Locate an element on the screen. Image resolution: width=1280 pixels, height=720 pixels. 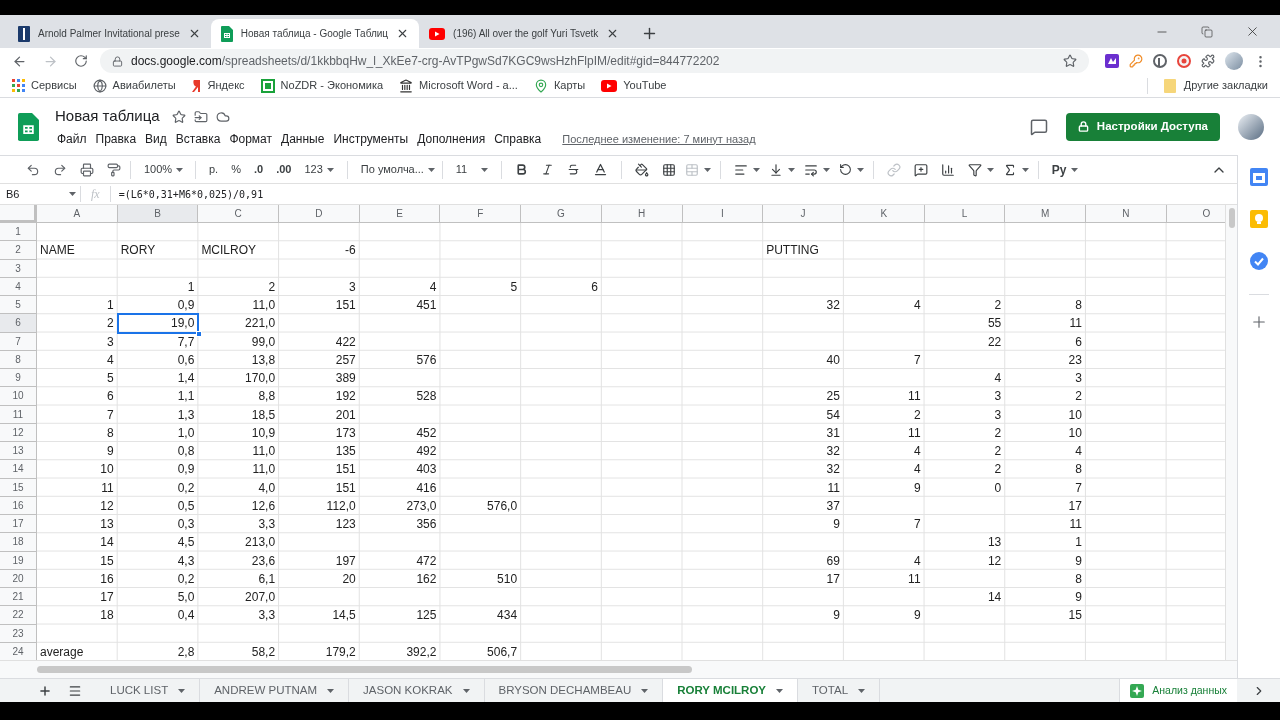
browser-tab: (196) All over the golf Yuri Tsvetk is located at coordinates (524, 33).